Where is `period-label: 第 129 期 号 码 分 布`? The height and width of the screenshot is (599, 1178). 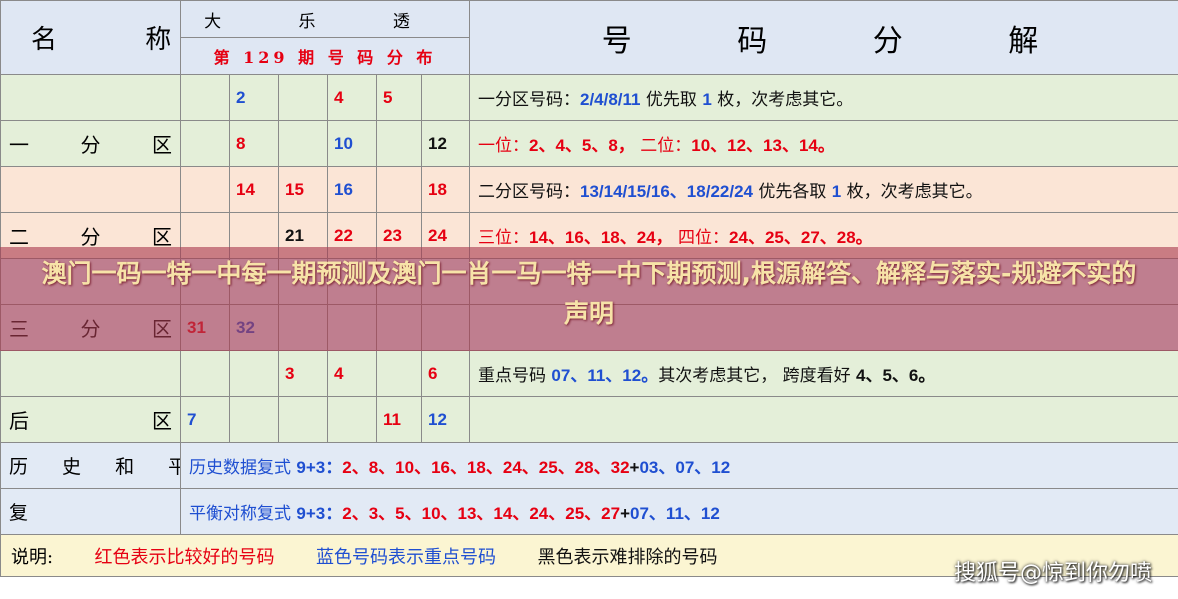
period-label: 第 129 期 号 码 分 布 is located at coordinates (325, 56).